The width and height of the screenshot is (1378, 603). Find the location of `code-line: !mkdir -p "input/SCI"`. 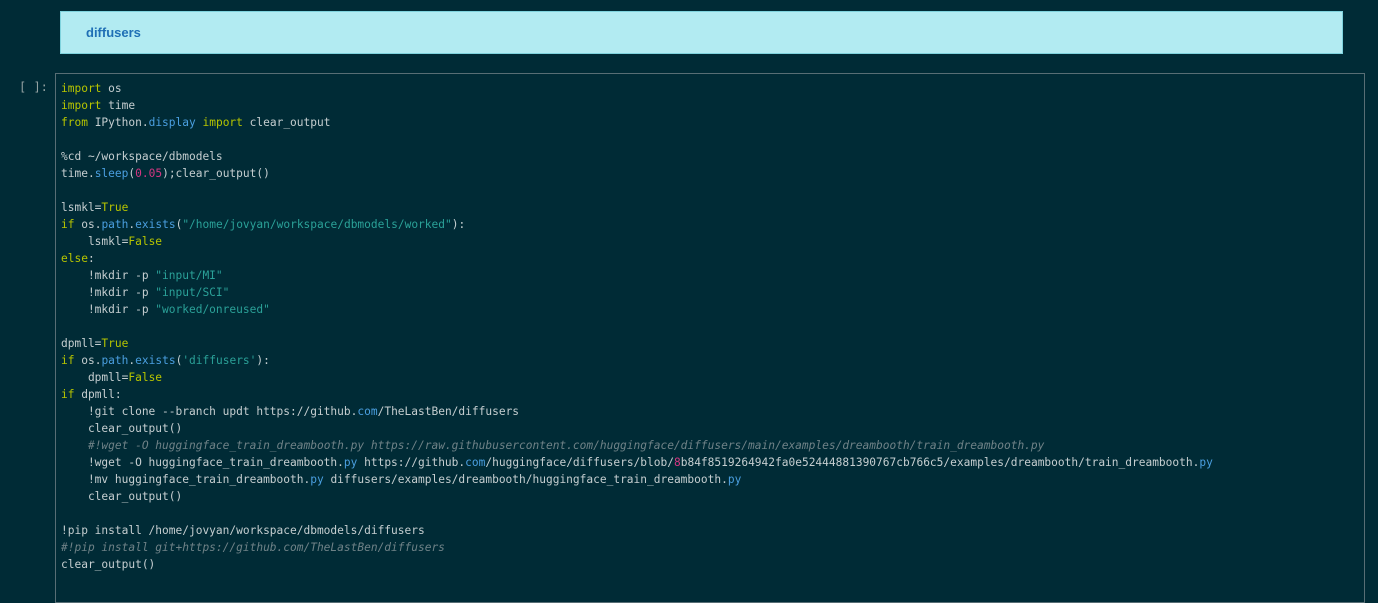

code-line: !mkdir -p "input/SCI" is located at coordinates (637, 292).